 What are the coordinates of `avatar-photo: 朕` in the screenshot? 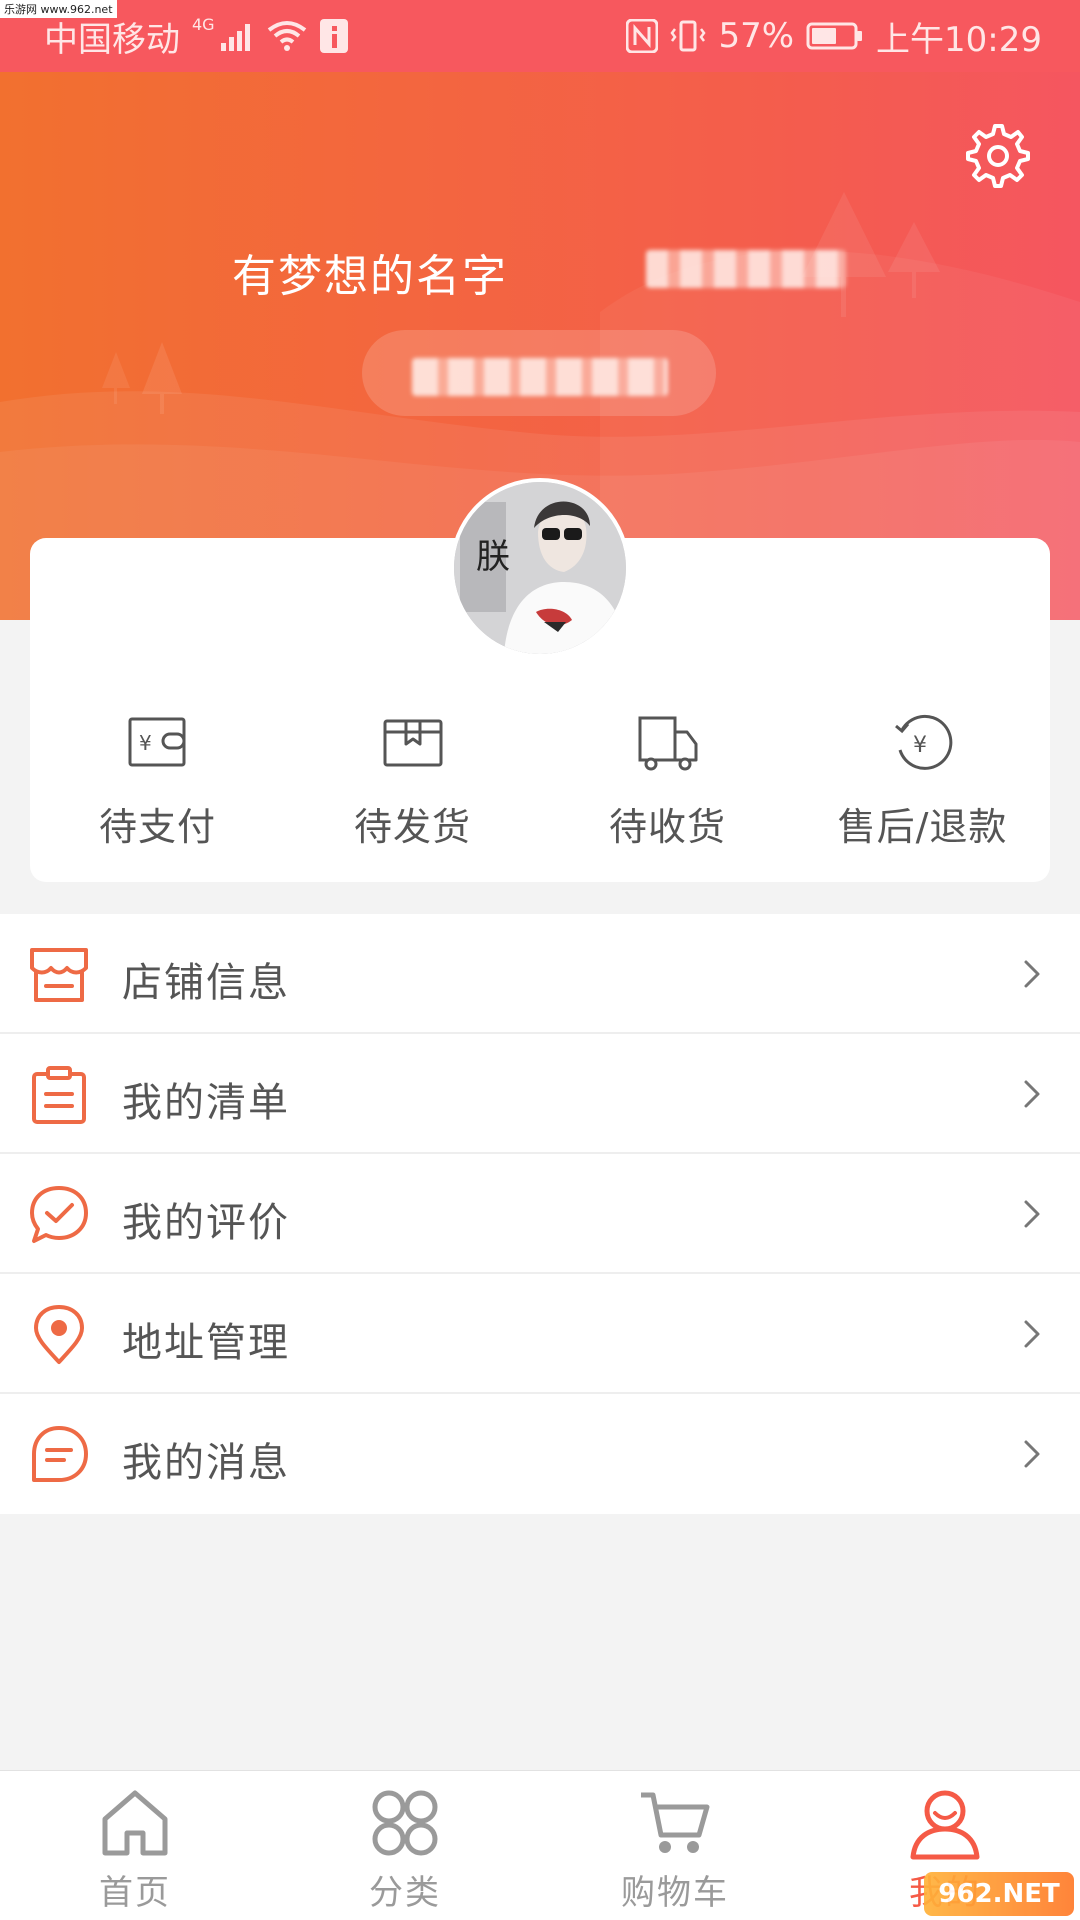 It's located at (540, 568).